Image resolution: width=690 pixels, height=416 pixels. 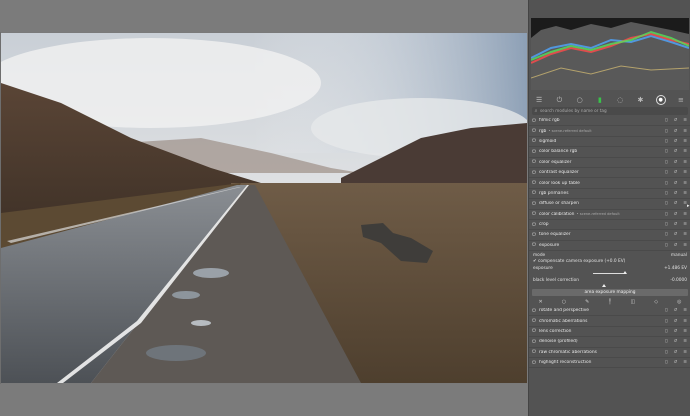 What do you see at coordinates (679, 302) in the screenshot?
I see `blend-icon: ◎` at bounding box center [679, 302].